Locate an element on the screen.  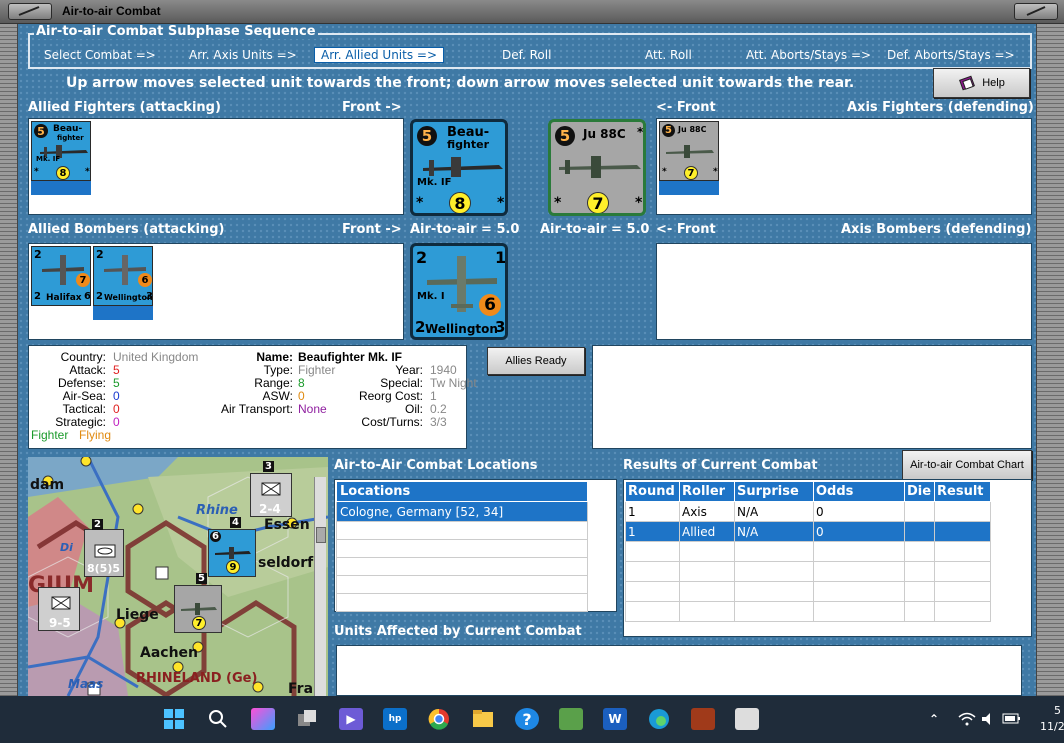
copilot-icon is located at coordinates (263, 719).